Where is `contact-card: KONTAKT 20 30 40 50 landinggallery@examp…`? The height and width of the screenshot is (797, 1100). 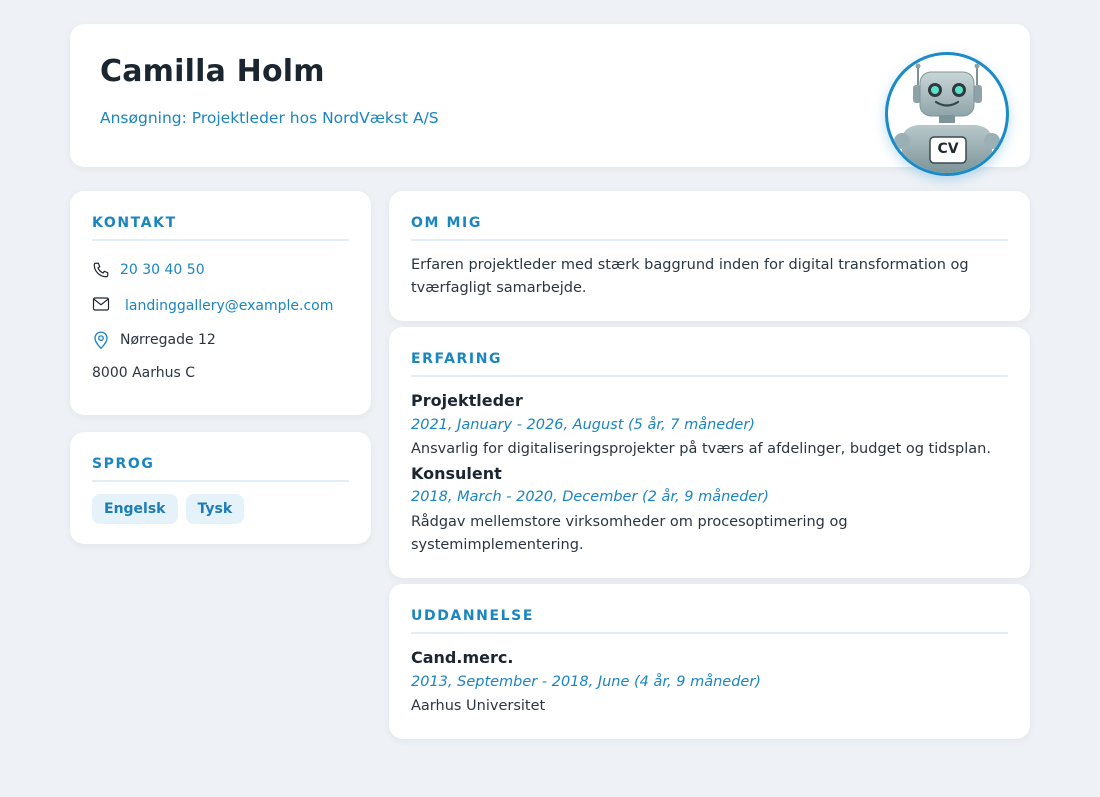
contact-card: KONTAKT 20 30 40 50 landinggallery@examp… is located at coordinates (220, 303).